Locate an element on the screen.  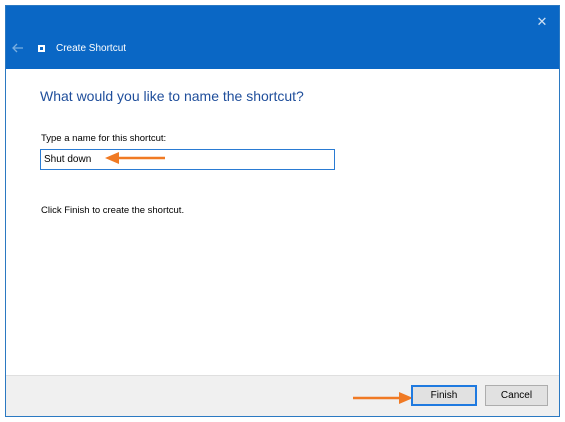
shortcut-name-label: Type a name for this shortcut: is located at coordinates (104, 138).